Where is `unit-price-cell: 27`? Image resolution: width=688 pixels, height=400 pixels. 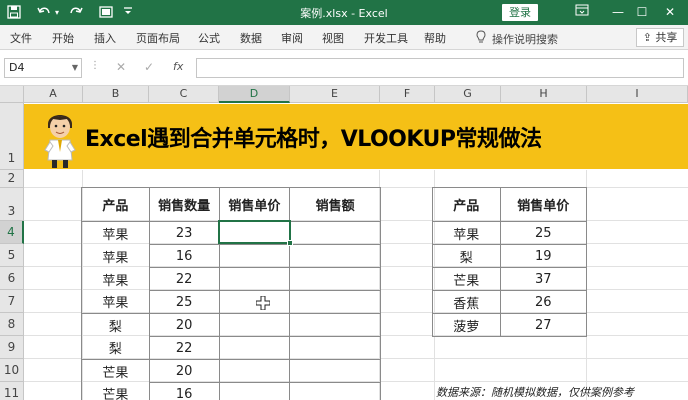
unit-price-cell: 27 is located at coordinates (543, 325).